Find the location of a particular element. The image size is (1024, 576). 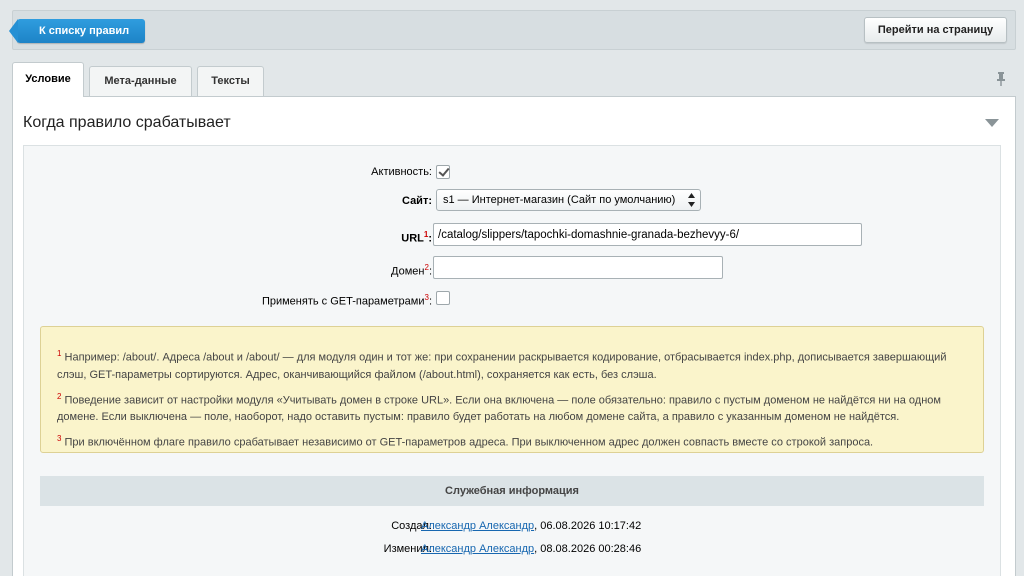

tab-condition: Условие is located at coordinates (48, 79).